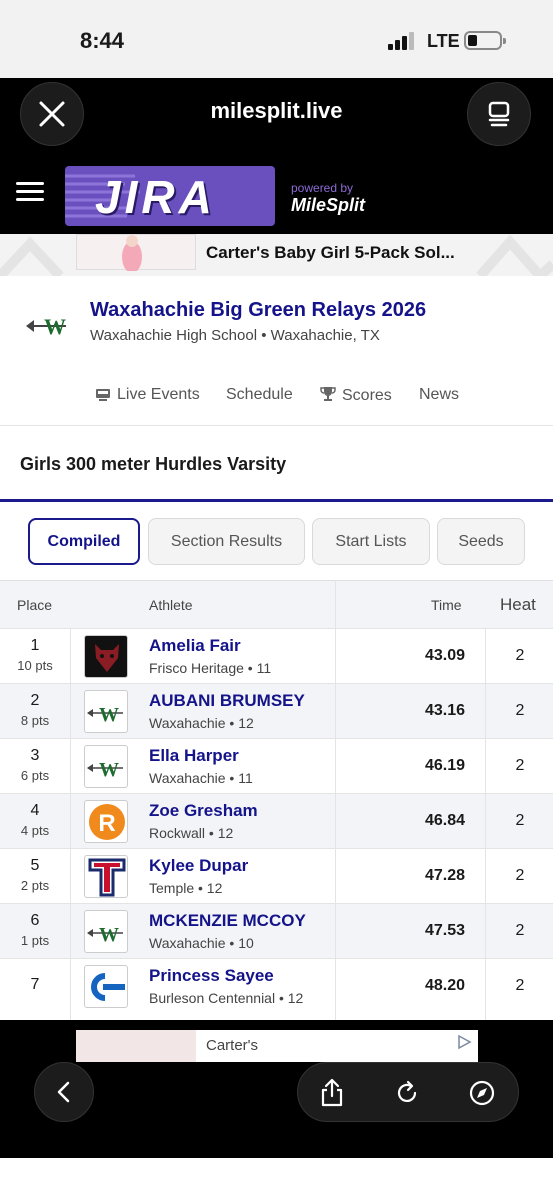 This screenshot has width=553, height=1200. I want to click on nav-label: Live Events, so click(158, 394).